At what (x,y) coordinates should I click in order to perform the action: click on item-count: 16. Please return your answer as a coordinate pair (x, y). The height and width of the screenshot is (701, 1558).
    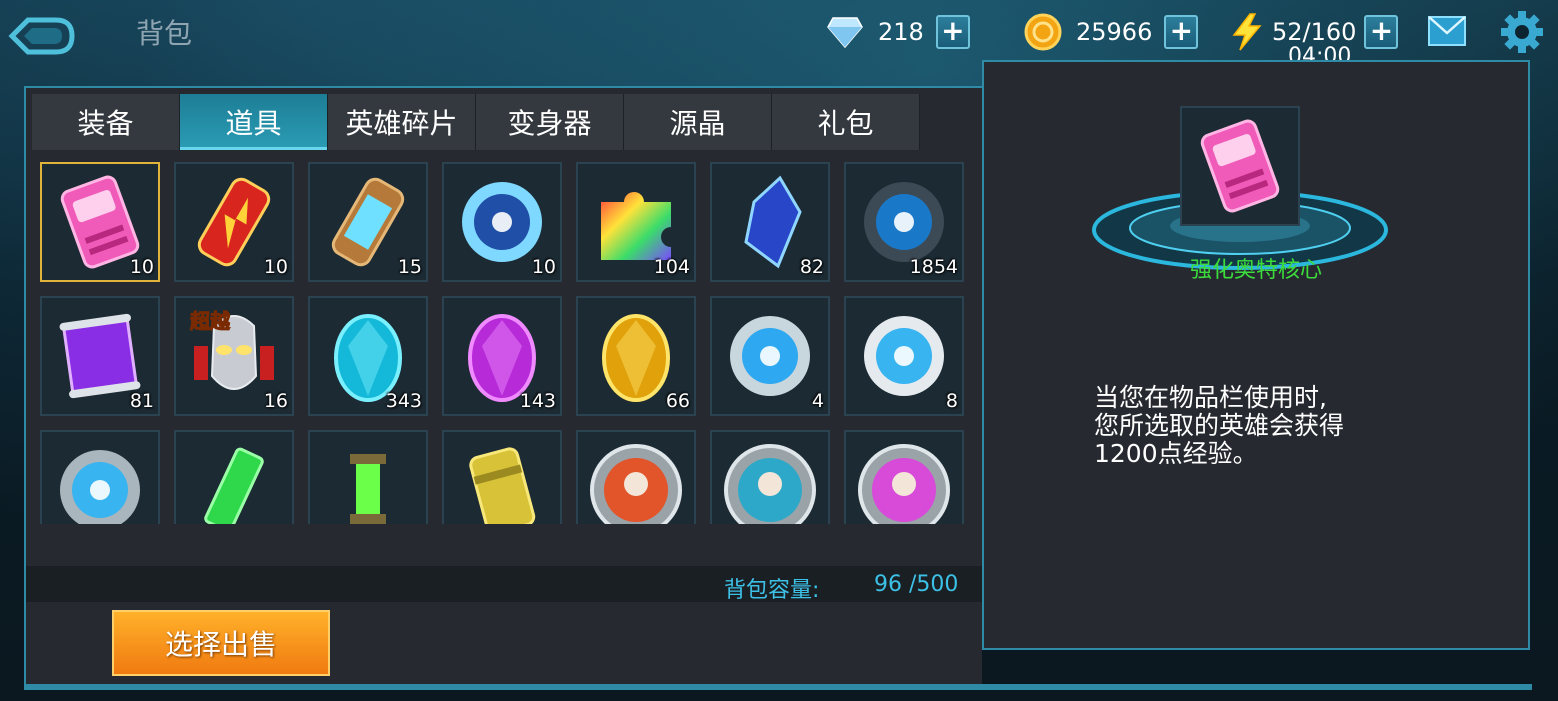
    Looking at the image, I should click on (275, 401).